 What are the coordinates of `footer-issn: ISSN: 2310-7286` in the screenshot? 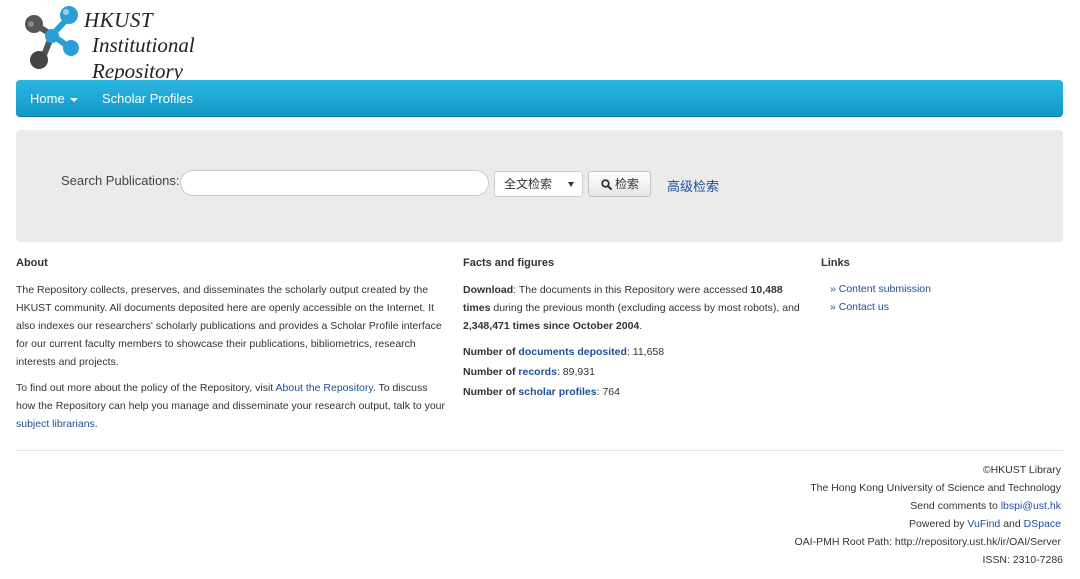 It's located at (1022, 560).